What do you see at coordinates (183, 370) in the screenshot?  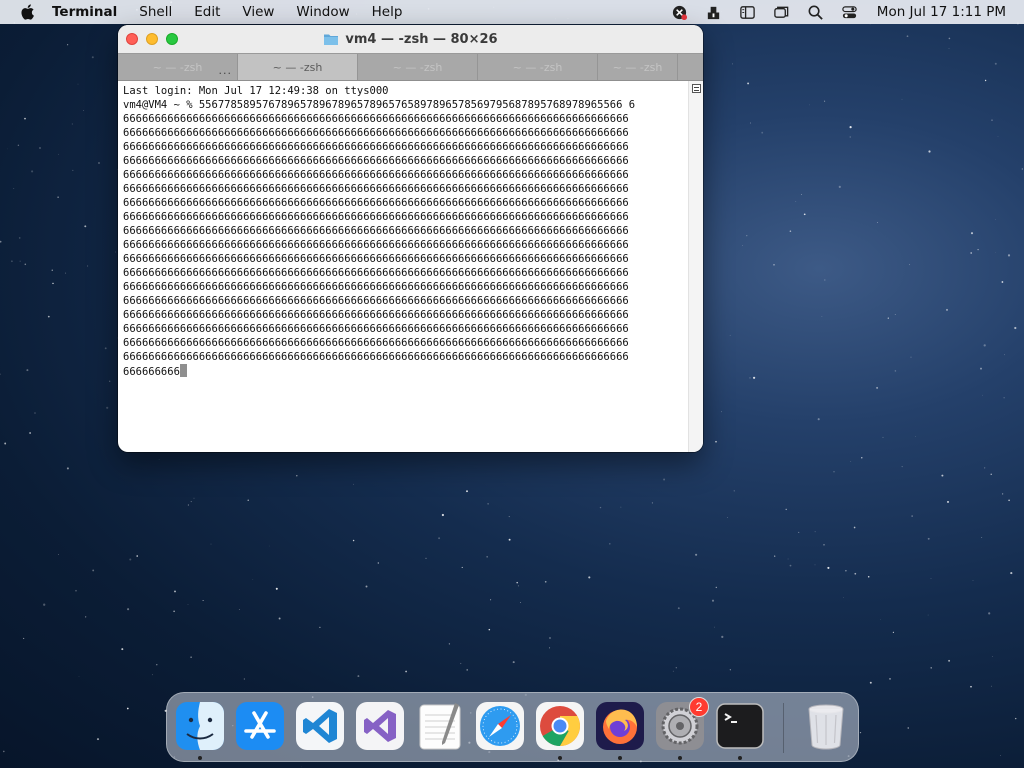 I see `text-cursor` at bounding box center [183, 370].